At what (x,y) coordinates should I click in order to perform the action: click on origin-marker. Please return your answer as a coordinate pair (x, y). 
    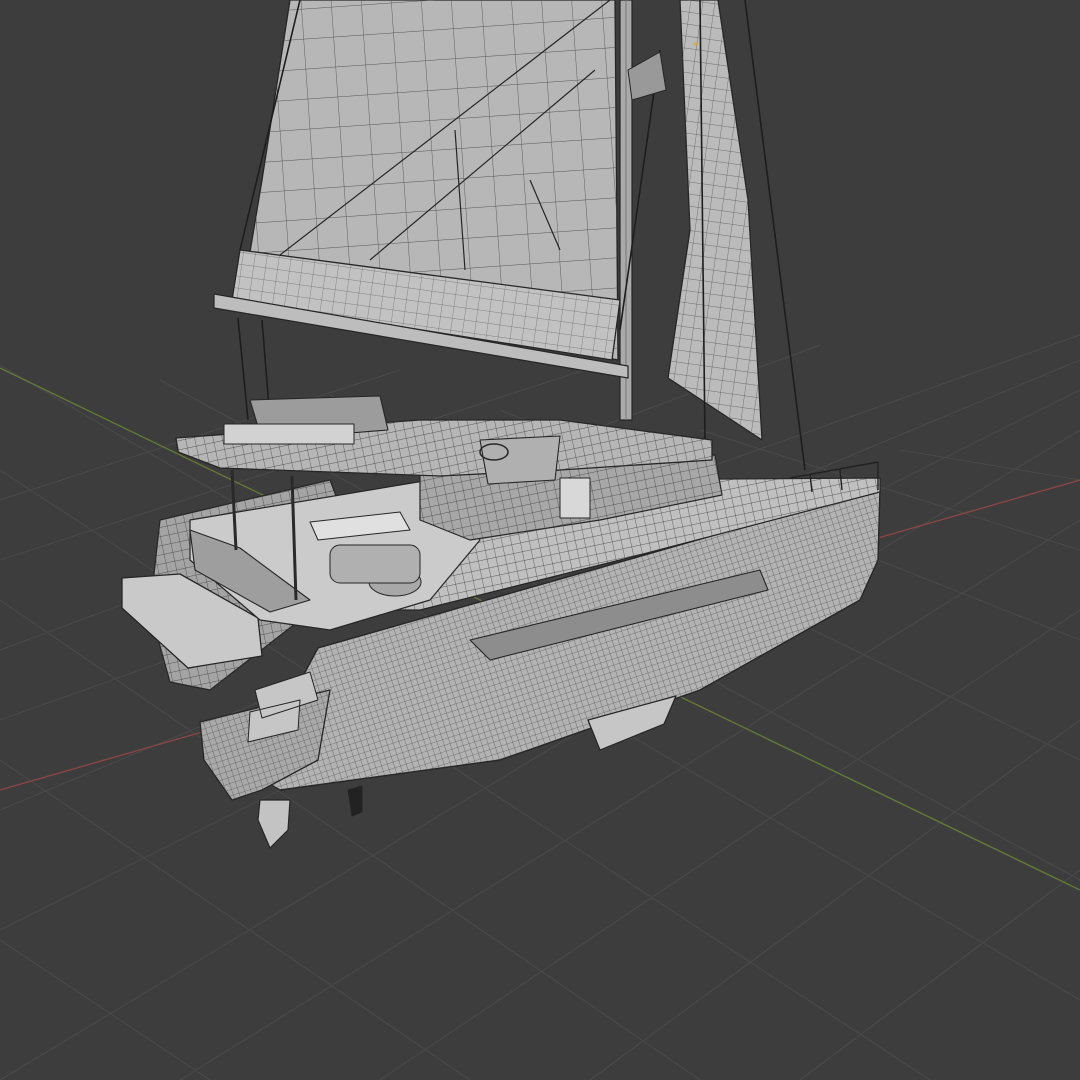
    Looking at the image, I should click on (695, 44).